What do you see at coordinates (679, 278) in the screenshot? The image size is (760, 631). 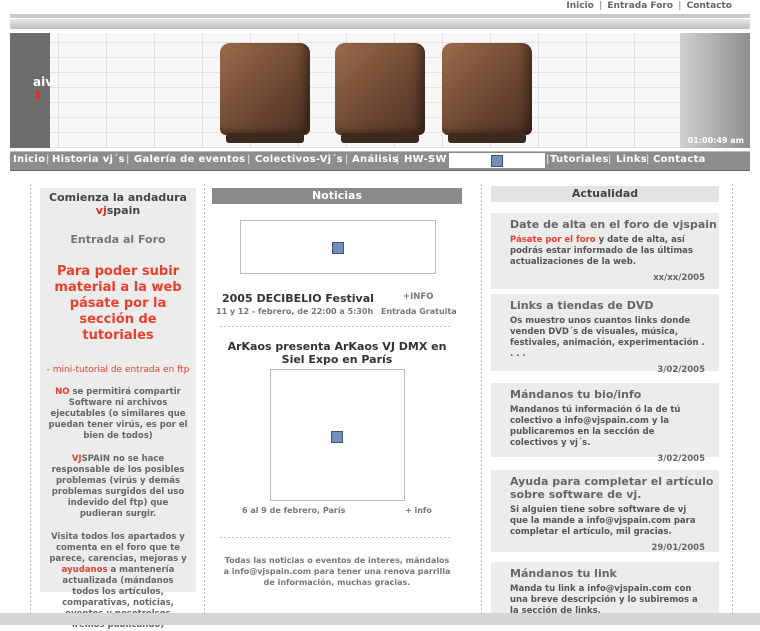 I see `update-date: xx/xx/2005` at bounding box center [679, 278].